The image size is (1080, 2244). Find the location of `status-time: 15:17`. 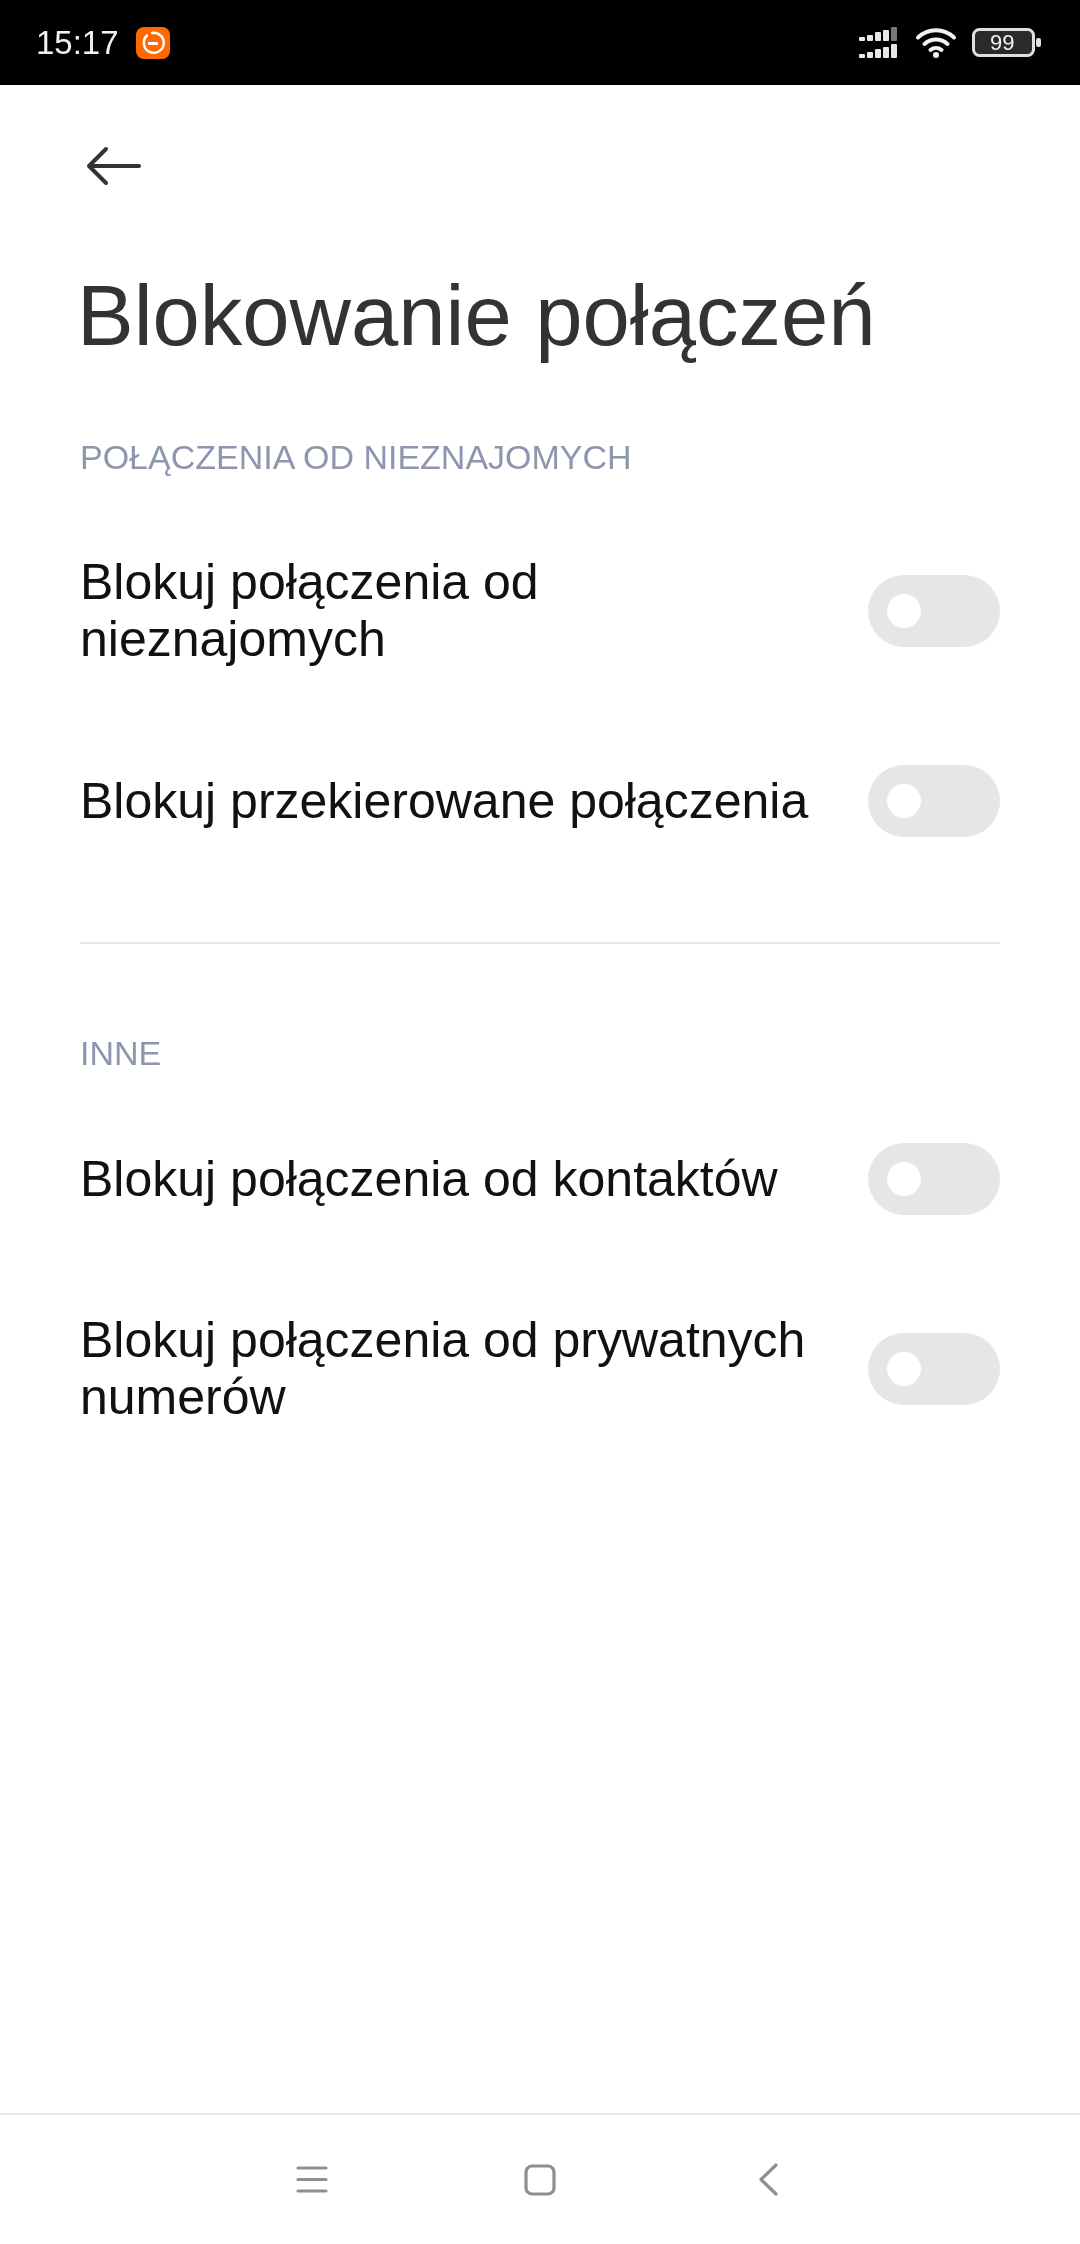

status-time: 15:17 is located at coordinates (77, 42).